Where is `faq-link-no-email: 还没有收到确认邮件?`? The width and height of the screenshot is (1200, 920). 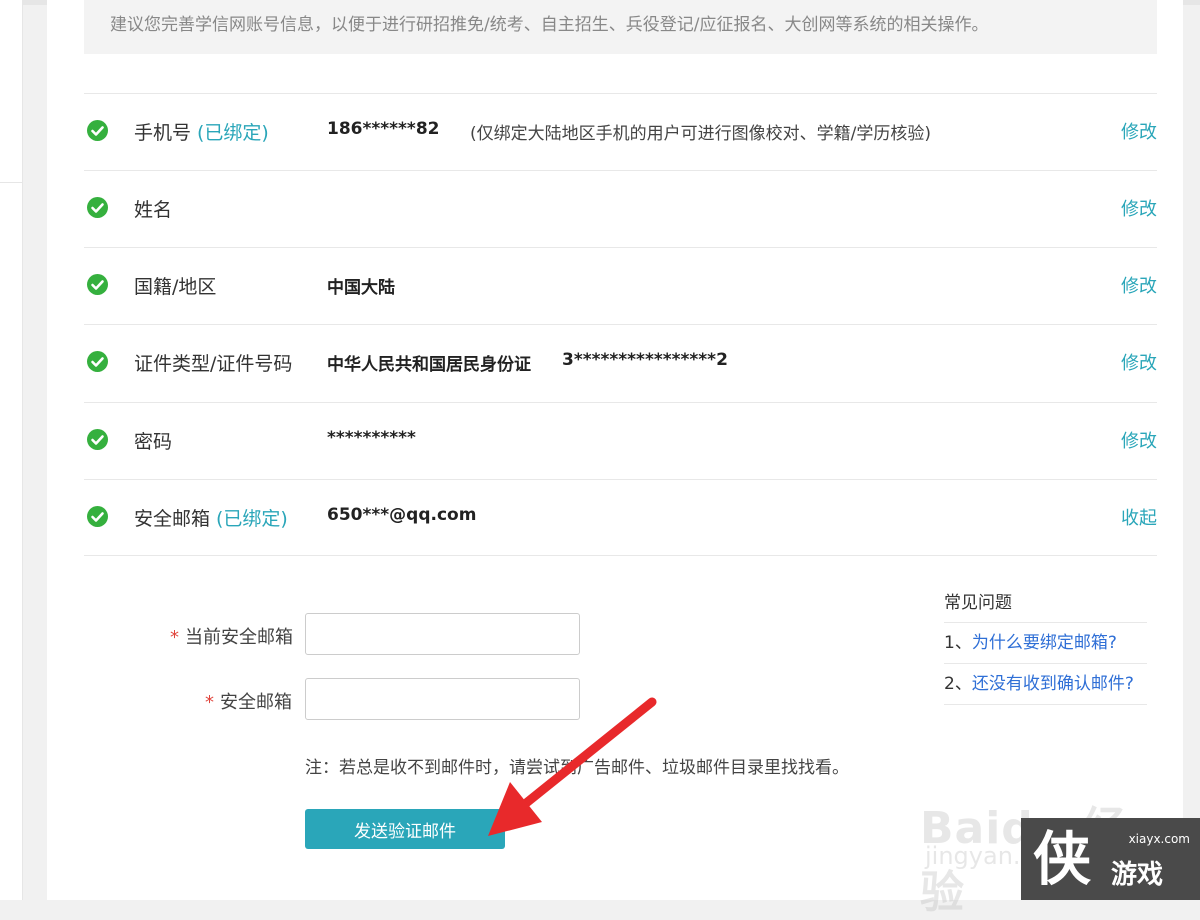 faq-link-no-email: 还没有收到确认邮件? is located at coordinates (1053, 684).